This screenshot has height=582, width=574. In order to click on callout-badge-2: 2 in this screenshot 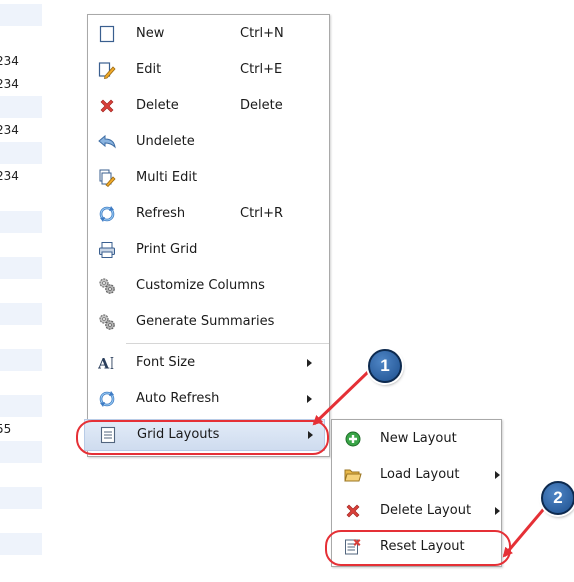, I will do `click(557, 498)`.